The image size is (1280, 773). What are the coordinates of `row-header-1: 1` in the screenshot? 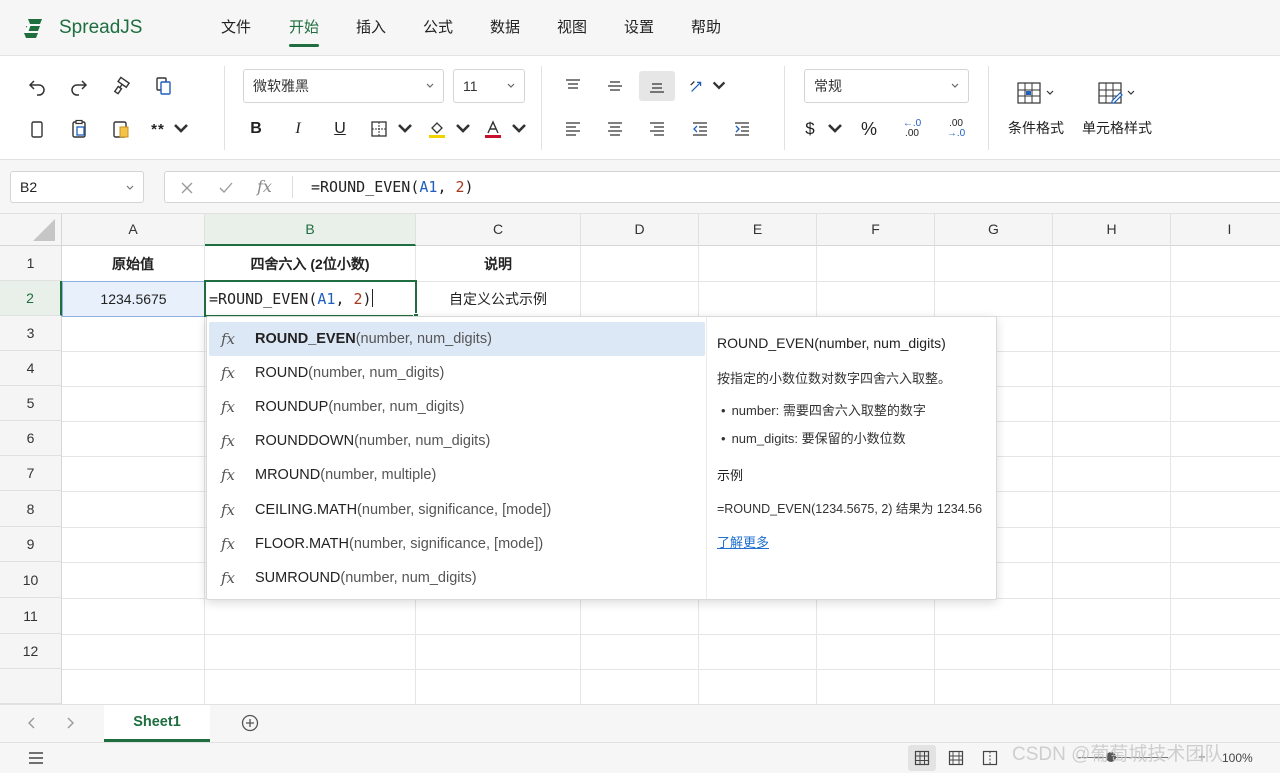 It's located at (31, 263).